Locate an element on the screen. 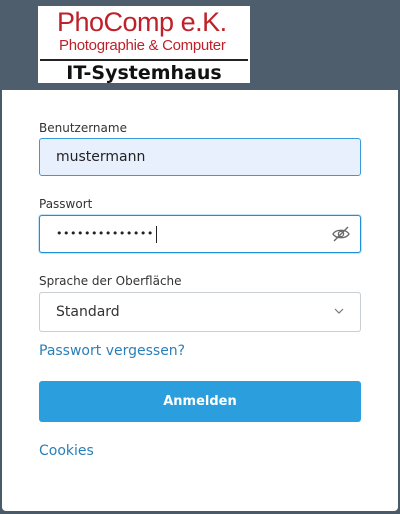 The height and width of the screenshot is (514, 400). logo-tagline: Photographie & Computer is located at coordinates (142, 45).